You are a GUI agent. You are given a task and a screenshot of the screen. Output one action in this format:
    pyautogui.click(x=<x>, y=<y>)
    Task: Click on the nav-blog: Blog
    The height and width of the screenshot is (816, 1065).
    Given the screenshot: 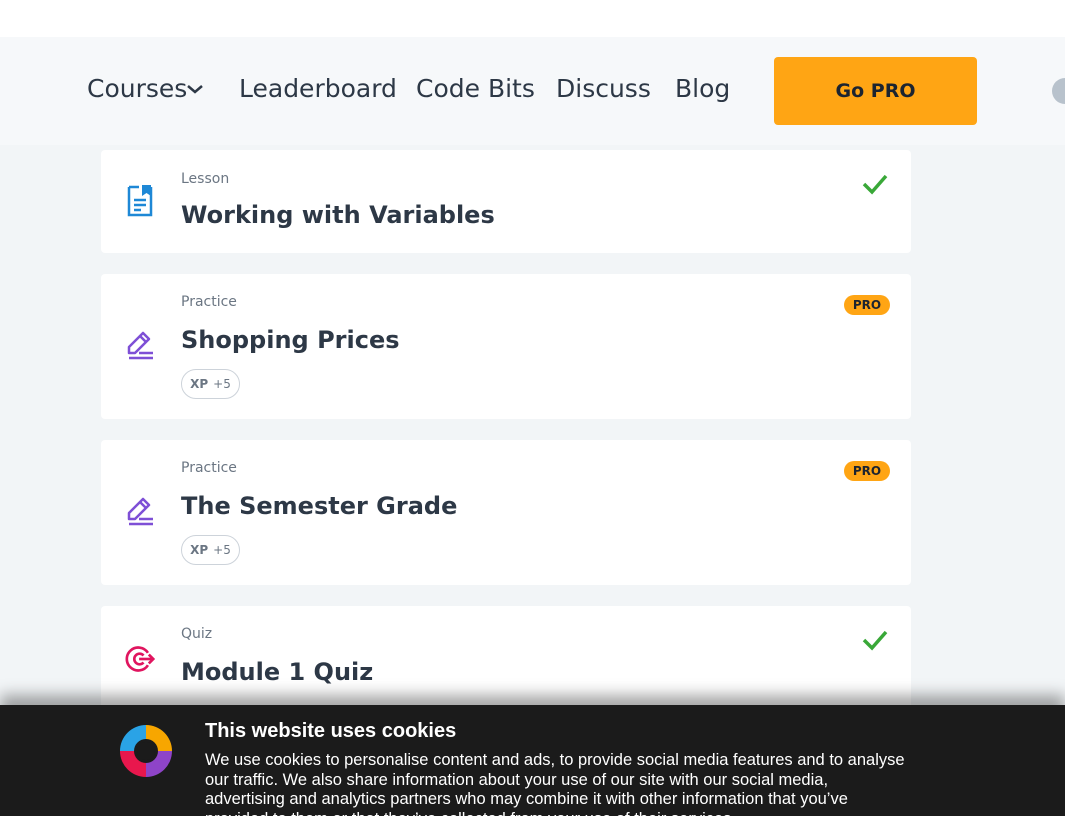 What is the action you would take?
    pyautogui.click(x=702, y=89)
    